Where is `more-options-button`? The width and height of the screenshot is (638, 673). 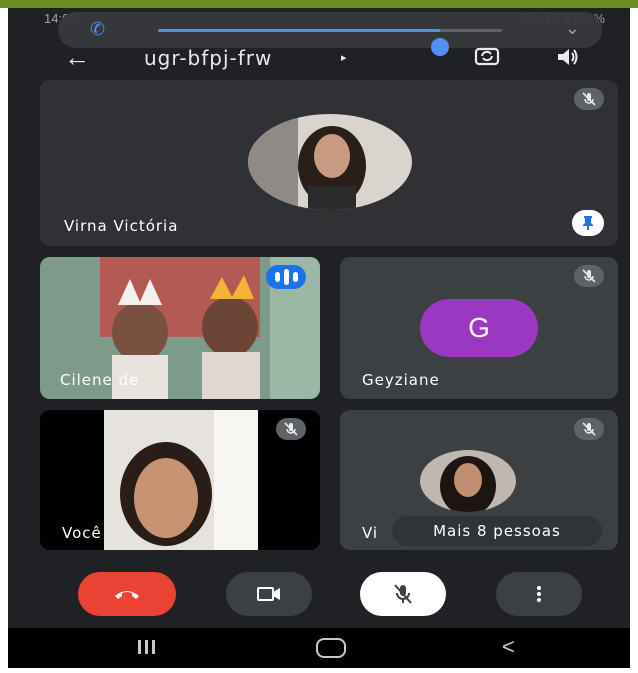
more-options-button is located at coordinates (539, 594).